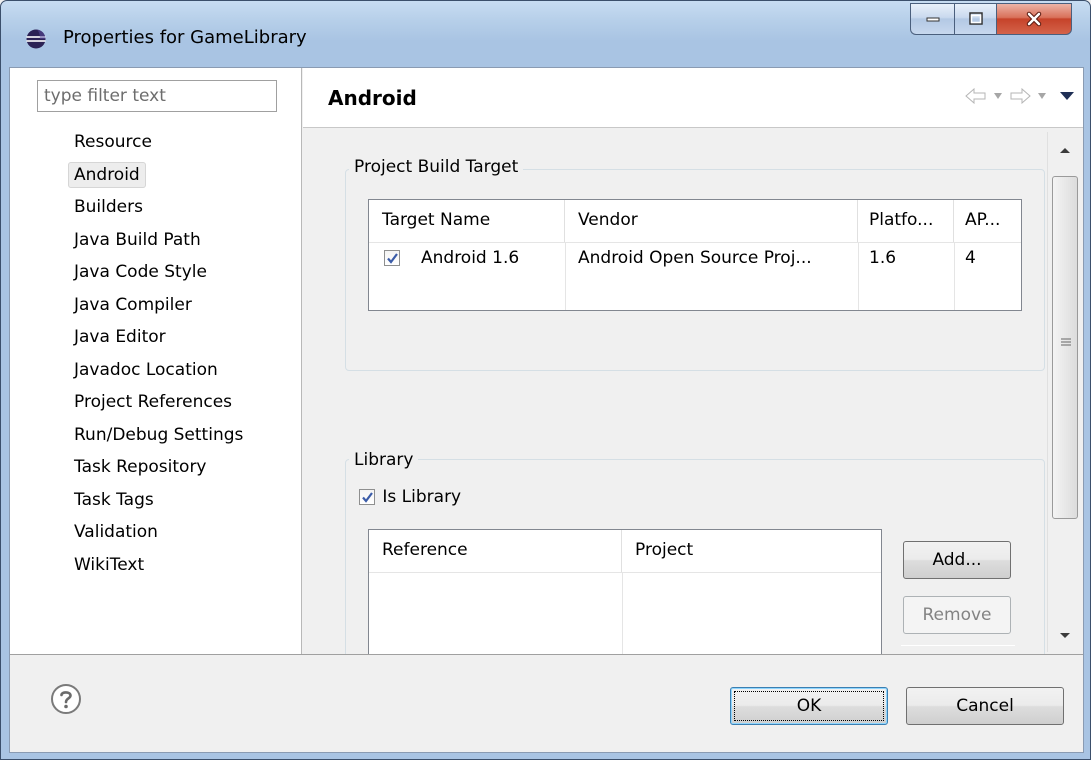 Image resolution: width=1091 pixels, height=760 pixels. I want to click on column-divider, so click(622, 613).